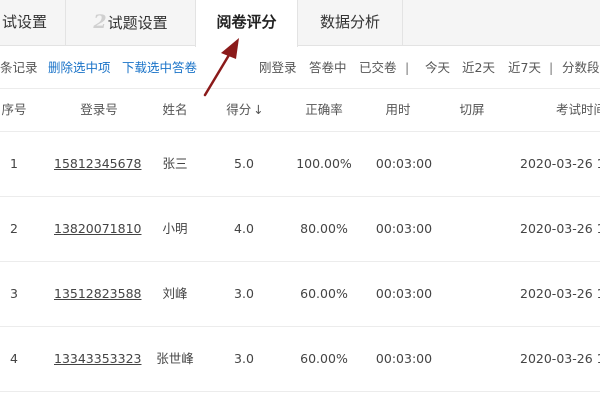 The image size is (600, 400). What do you see at coordinates (175, 228) in the screenshot?
I see `cell-name: 小明` at bounding box center [175, 228].